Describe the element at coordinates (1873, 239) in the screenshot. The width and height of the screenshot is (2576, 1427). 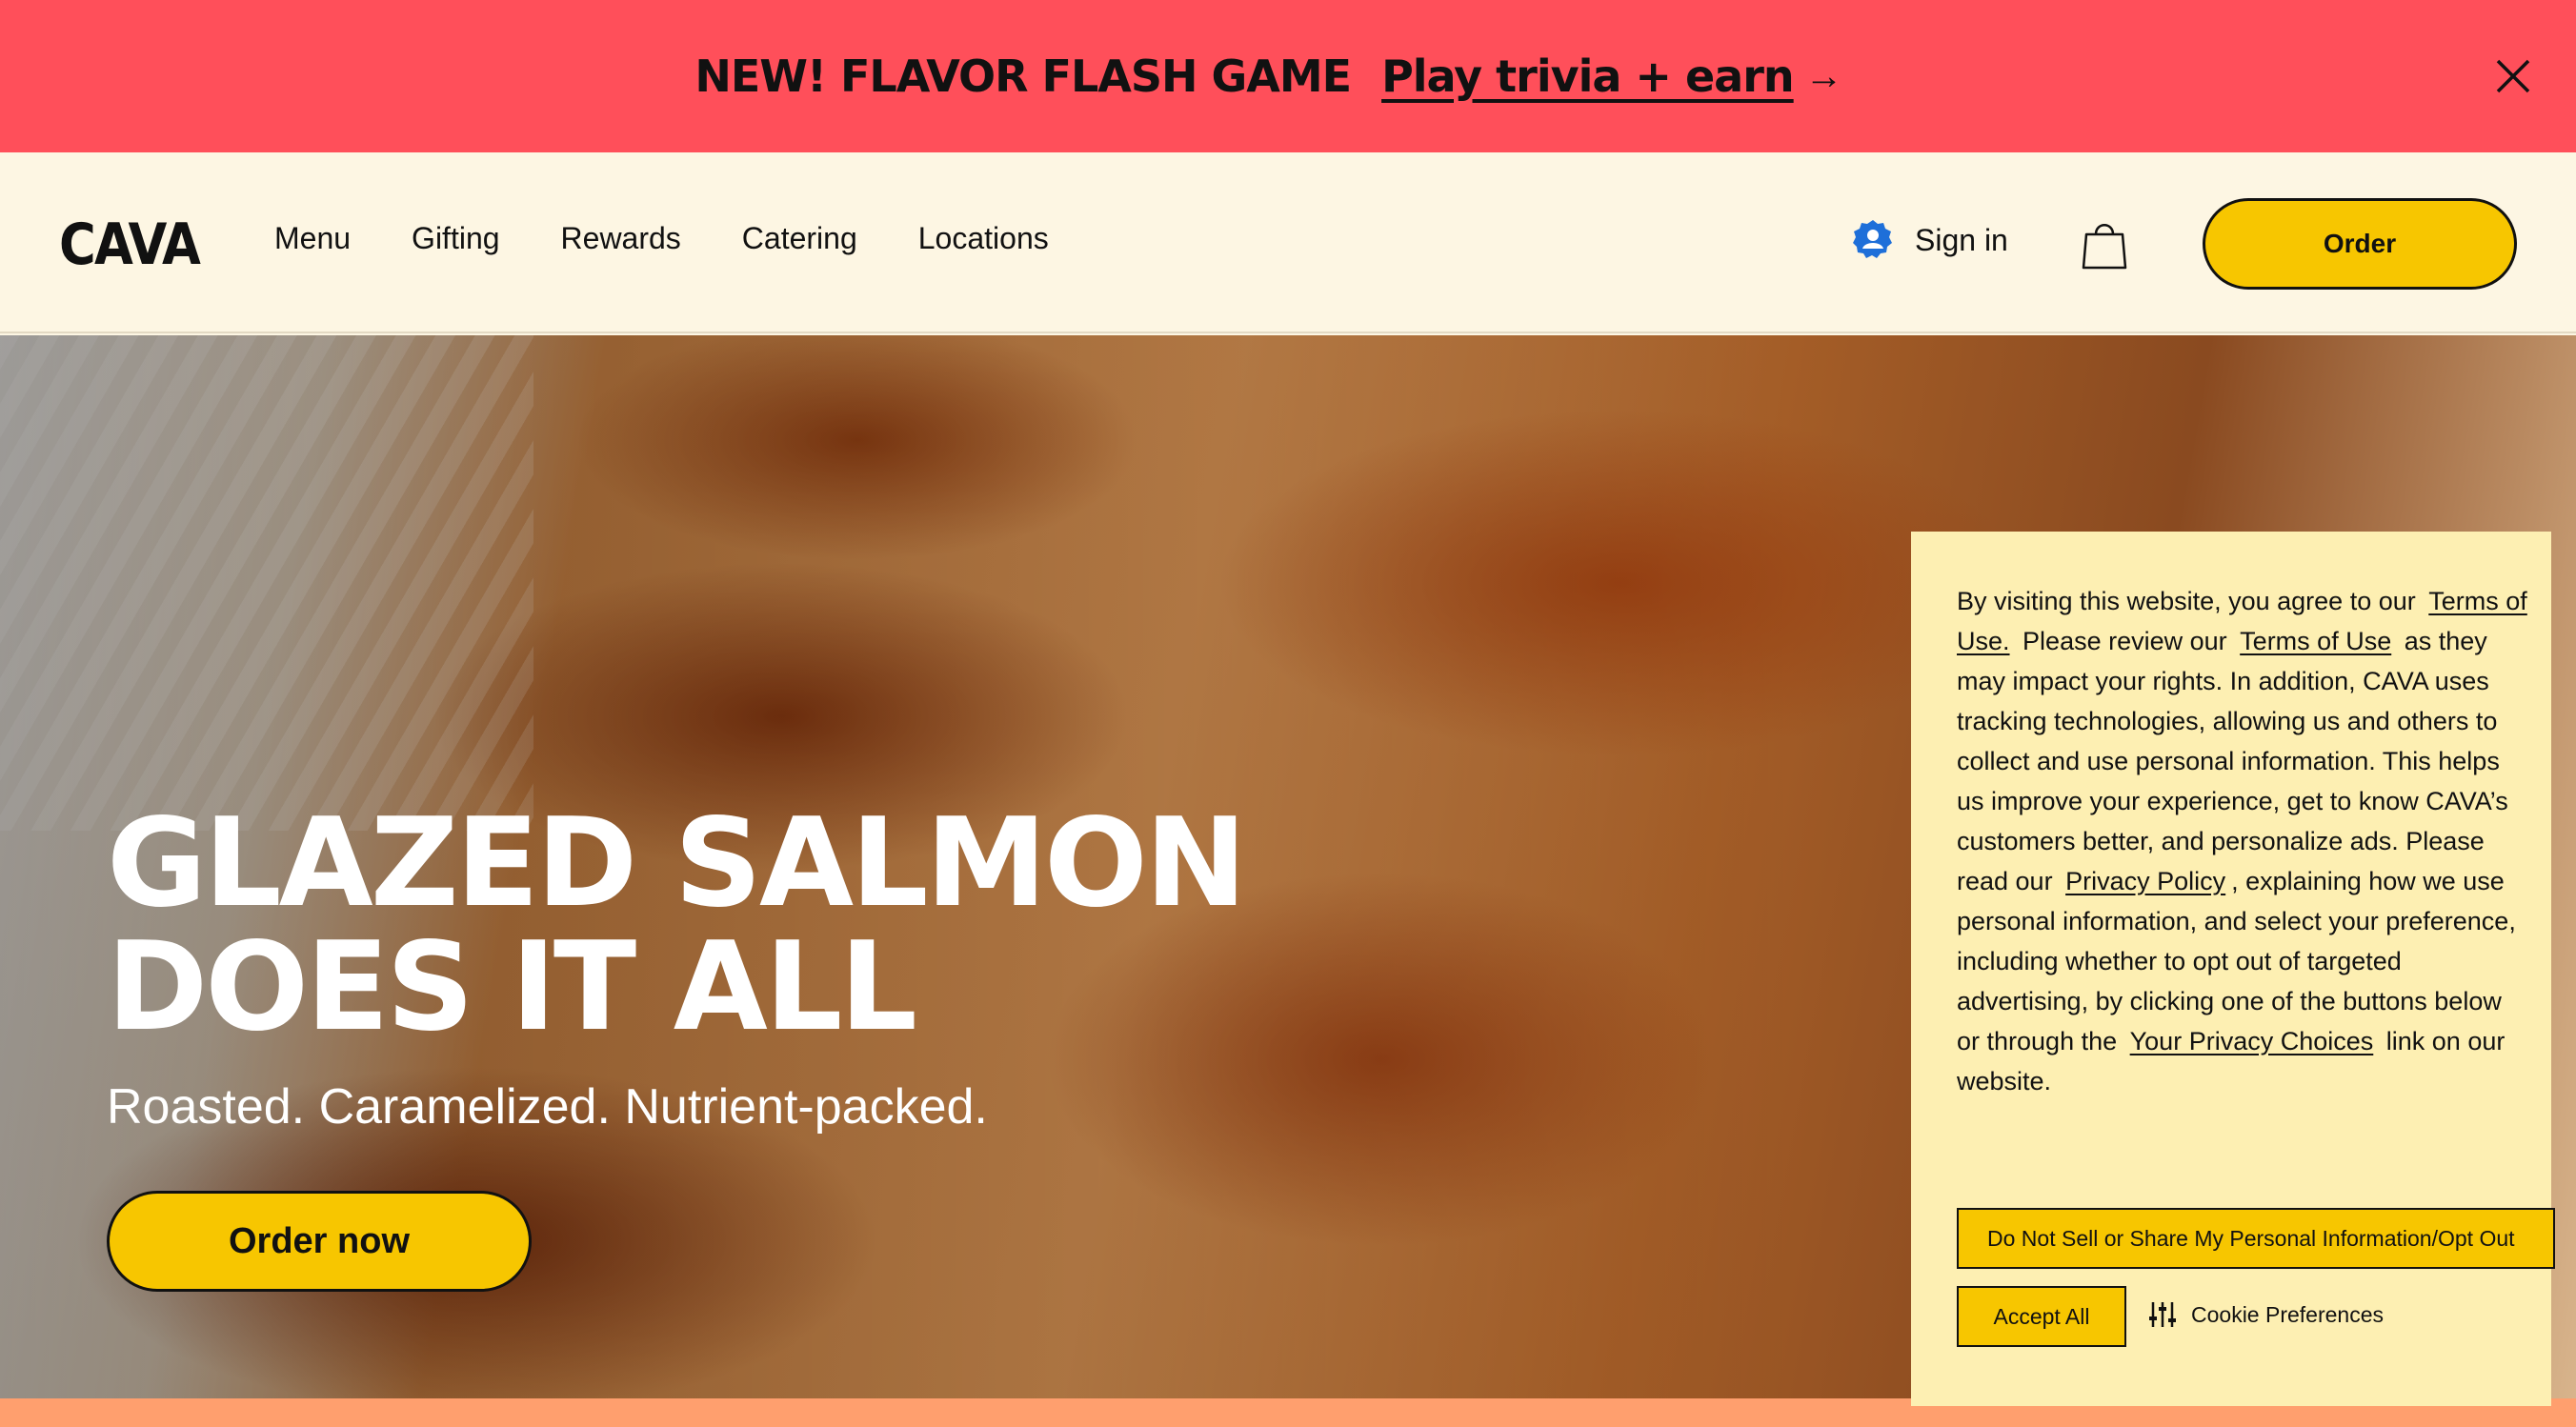
I see `user-badge-icon` at that location.